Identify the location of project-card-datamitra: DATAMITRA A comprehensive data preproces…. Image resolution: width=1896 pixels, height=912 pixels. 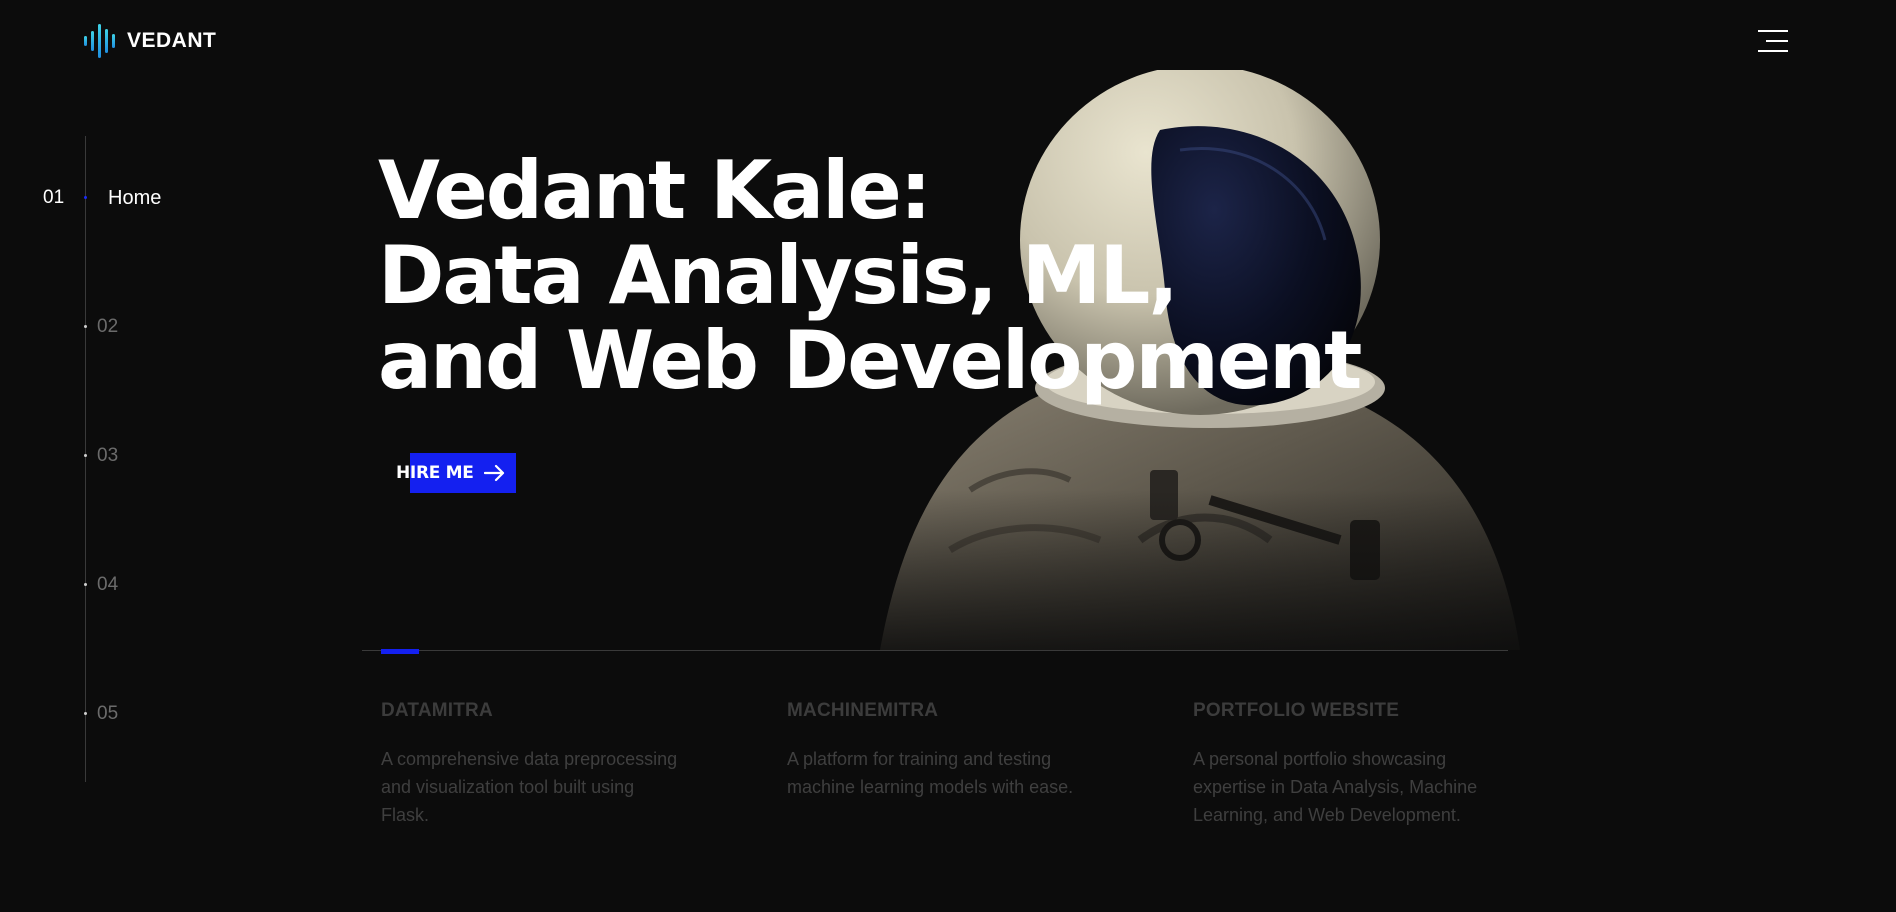
(541, 764).